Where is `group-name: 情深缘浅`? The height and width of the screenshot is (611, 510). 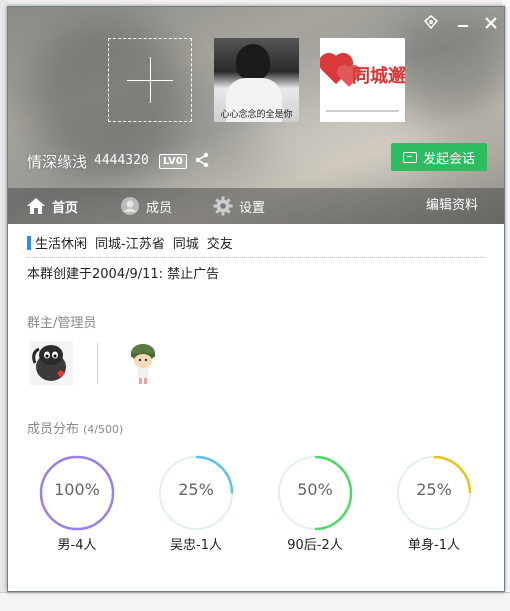
group-name: 情深缘浅 is located at coordinates (57, 162).